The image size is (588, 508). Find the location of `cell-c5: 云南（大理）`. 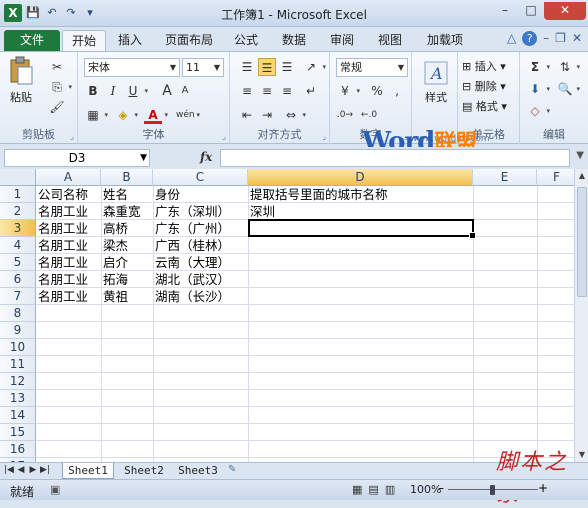

cell-c5: 云南（大理） is located at coordinates (191, 262).